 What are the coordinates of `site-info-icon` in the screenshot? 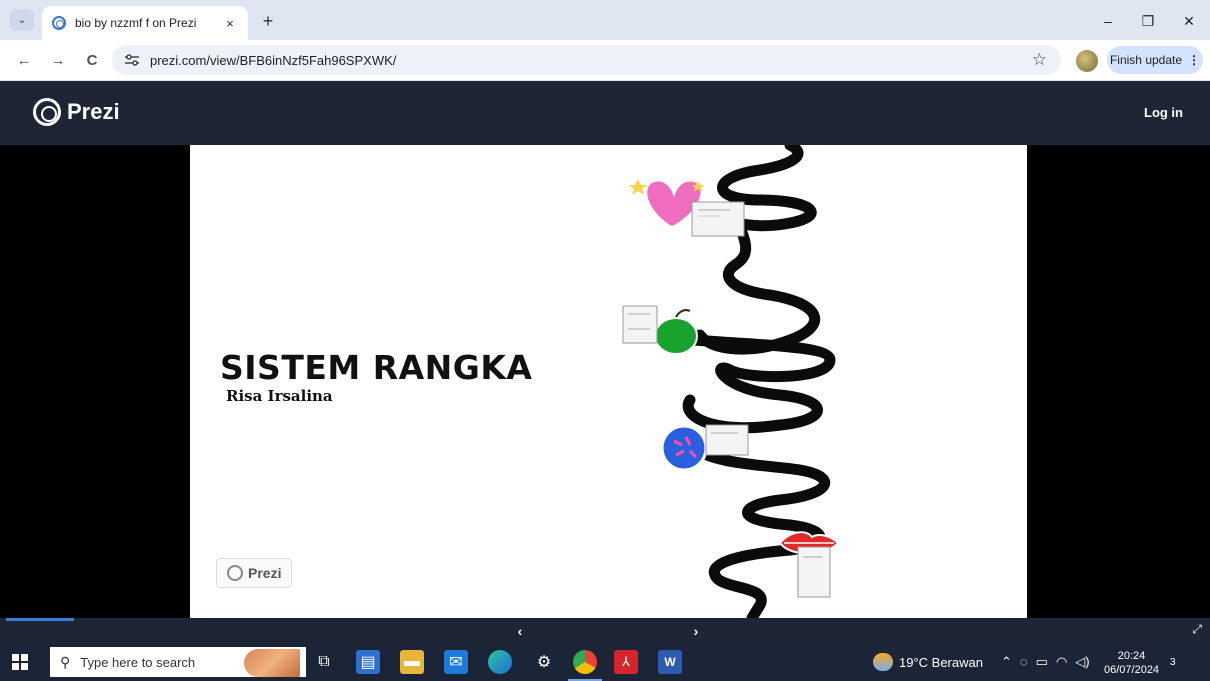 It's located at (132, 60).